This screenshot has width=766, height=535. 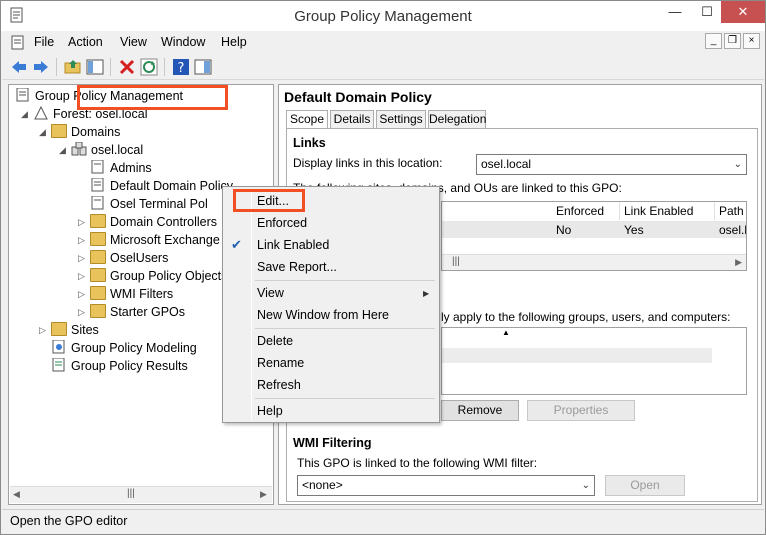 I want to click on menu-item-view: View, so click(x=270, y=293).